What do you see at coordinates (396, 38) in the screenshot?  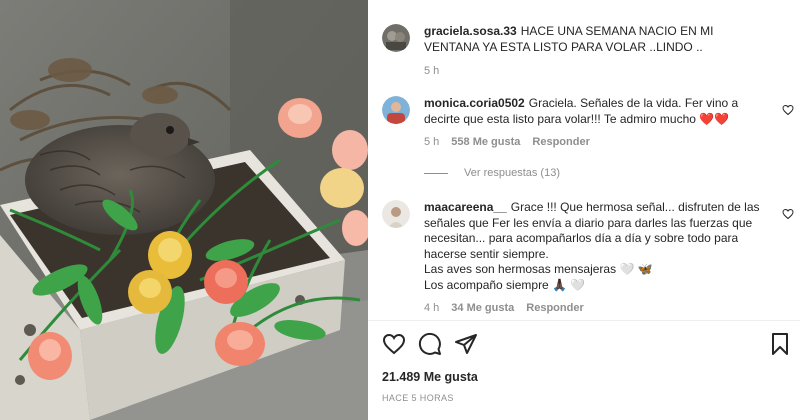 I see `author-avatar` at bounding box center [396, 38].